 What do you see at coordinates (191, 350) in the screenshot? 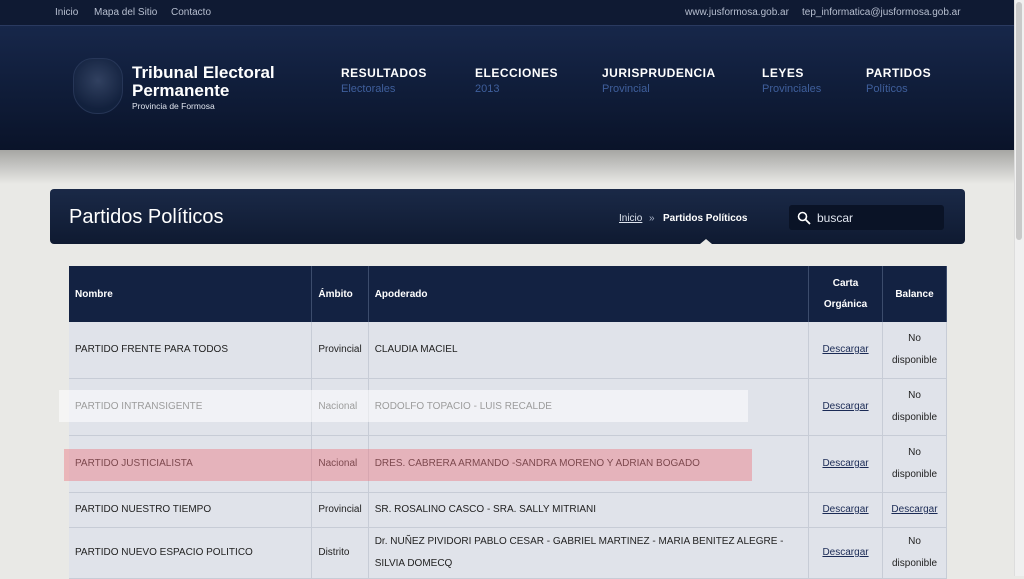
I see `cell-nombre: PARTIDO FRENTE PARA TODOS` at bounding box center [191, 350].